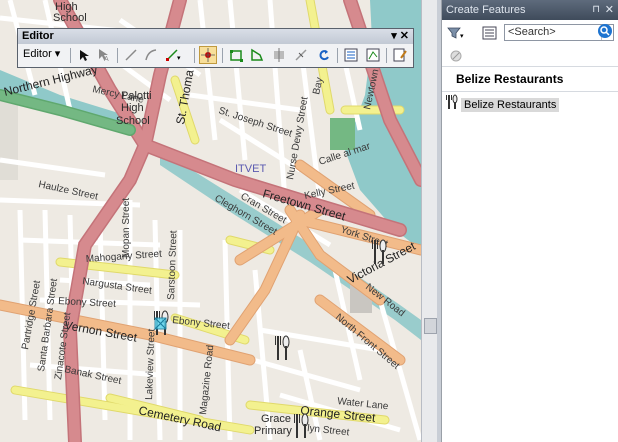 This screenshot has width=618, height=442. I want to click on rotate-tool-icon, so click(324, 55).